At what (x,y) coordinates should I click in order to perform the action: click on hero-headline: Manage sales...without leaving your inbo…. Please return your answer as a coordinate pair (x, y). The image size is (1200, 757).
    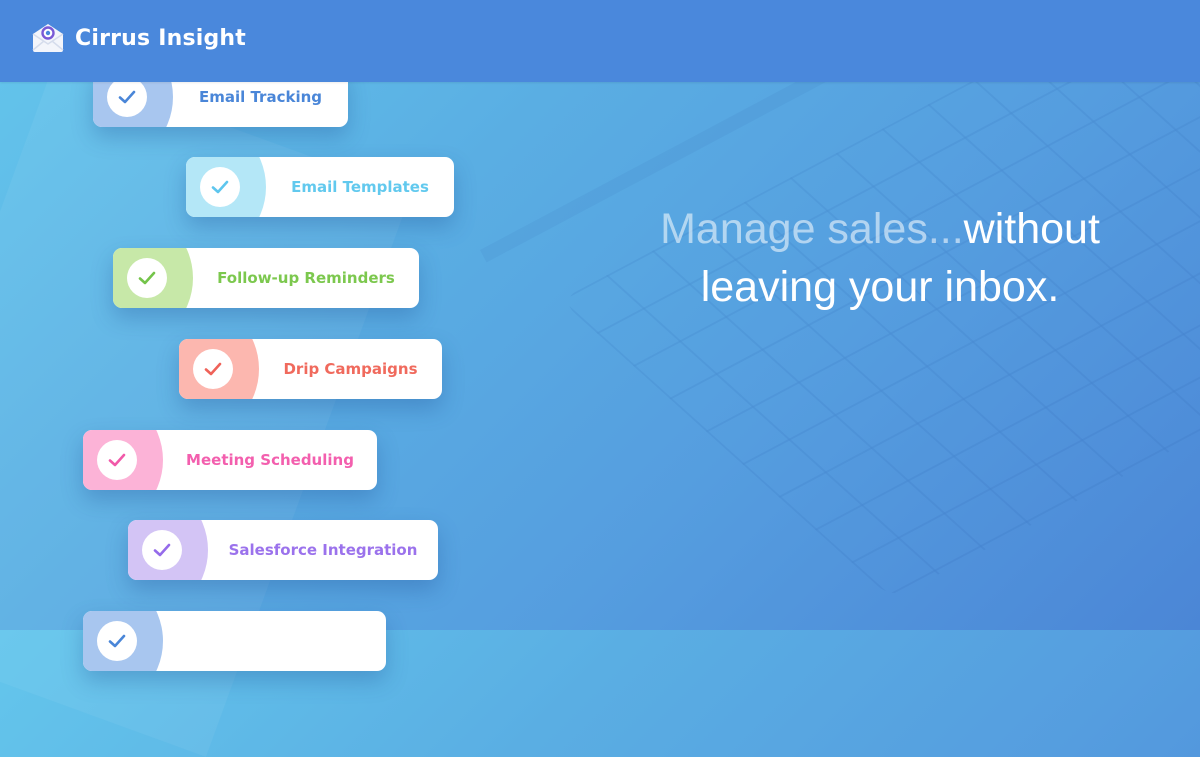
    Looking at the image, I should click on (880, 258).